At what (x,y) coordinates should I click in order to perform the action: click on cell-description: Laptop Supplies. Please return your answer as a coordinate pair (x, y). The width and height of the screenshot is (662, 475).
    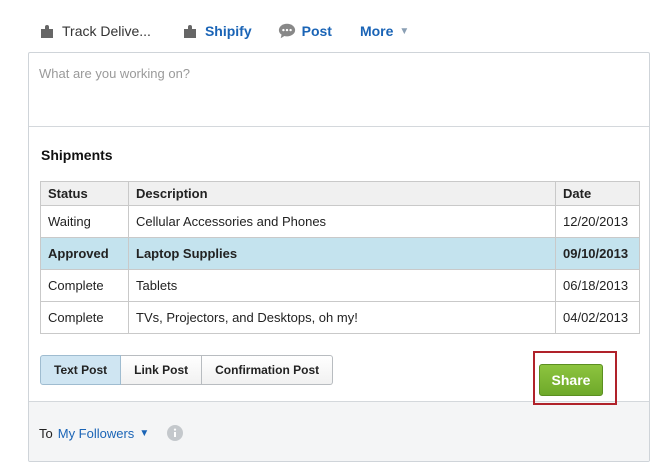
    Looking at the image, I should click on (342, 253).